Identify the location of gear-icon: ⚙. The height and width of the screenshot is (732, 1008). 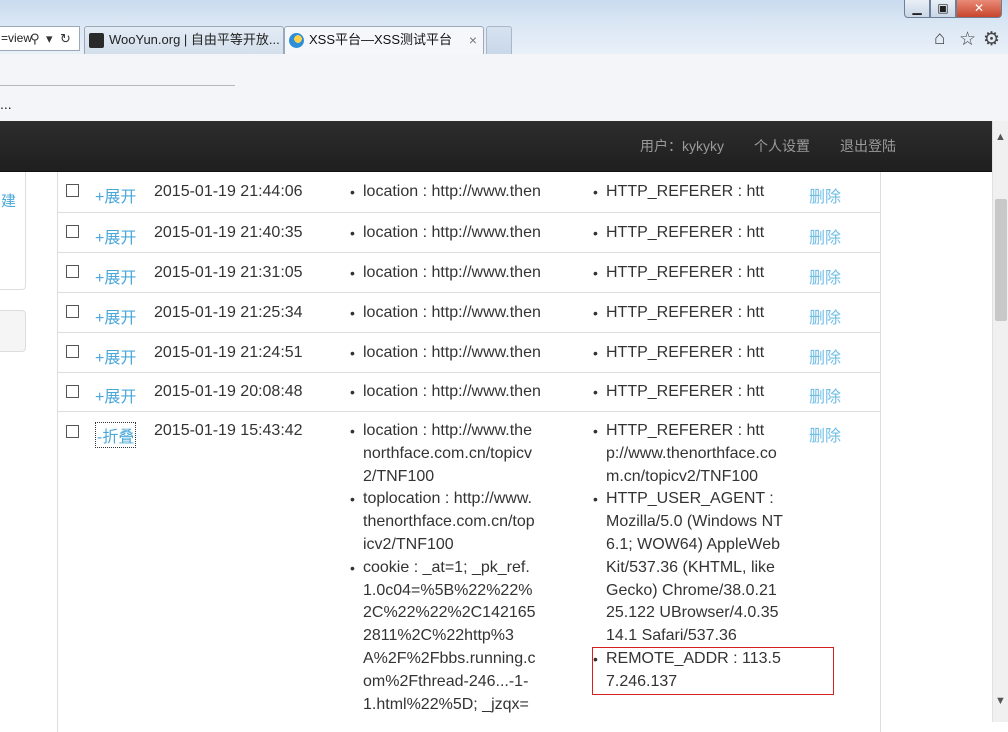
(991, 39).